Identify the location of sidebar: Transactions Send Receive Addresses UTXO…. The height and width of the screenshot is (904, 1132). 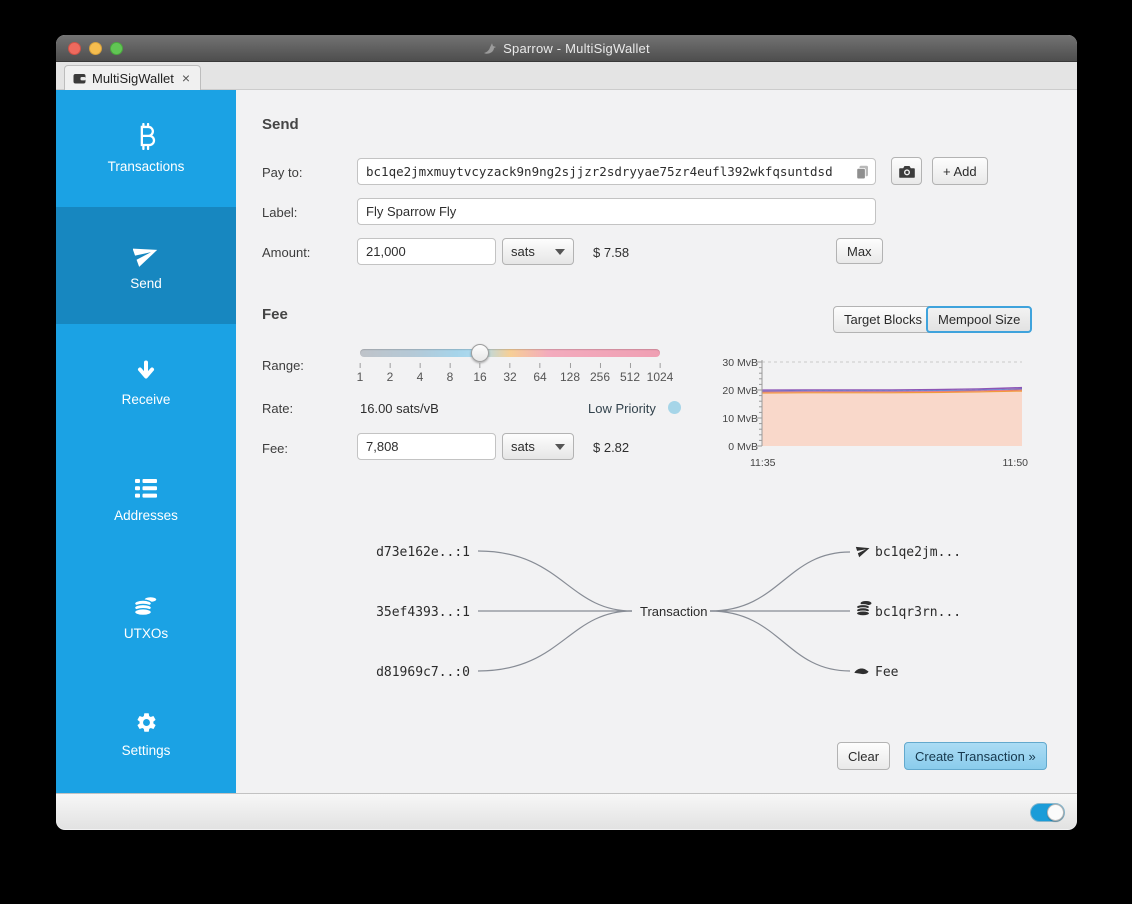
(146, 441).